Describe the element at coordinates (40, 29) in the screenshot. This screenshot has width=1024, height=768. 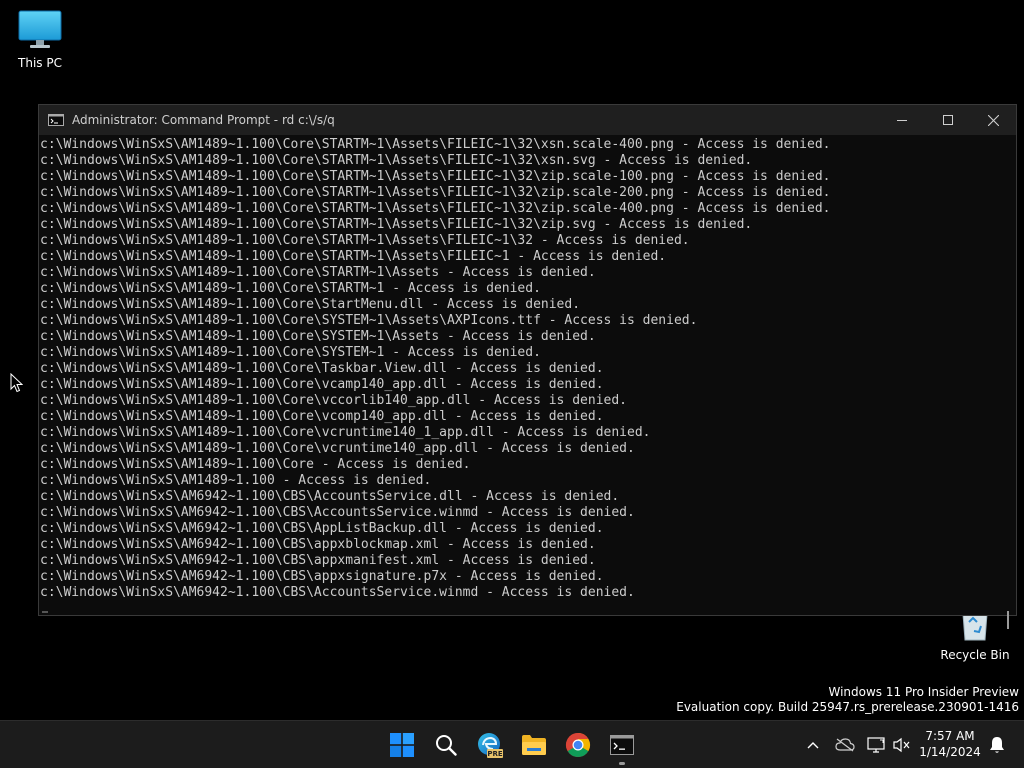
I see `monitor-icon` at that location.